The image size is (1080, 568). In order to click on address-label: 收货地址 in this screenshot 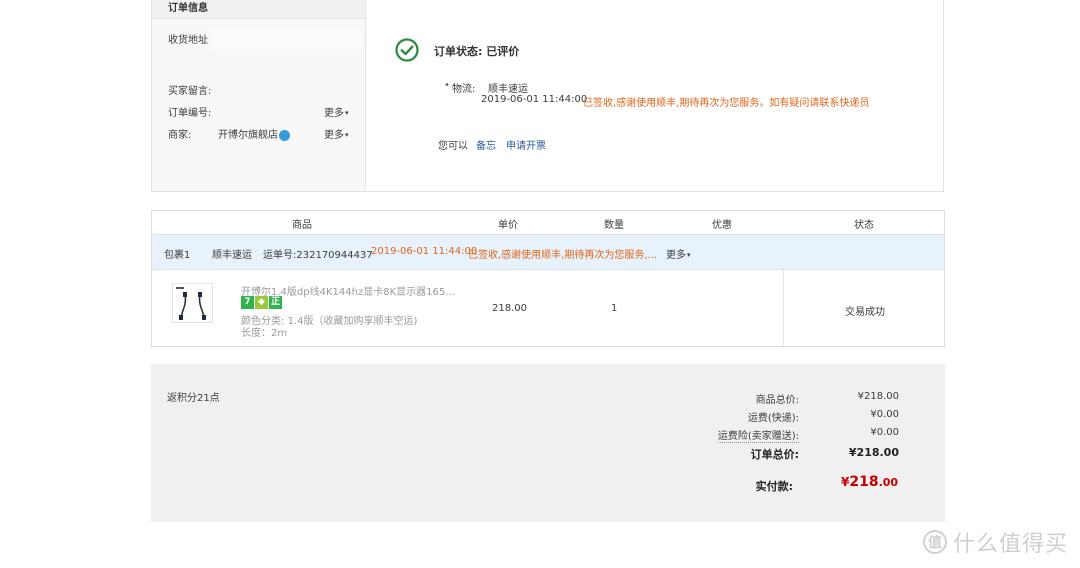, I will do `click(188, 40)`.